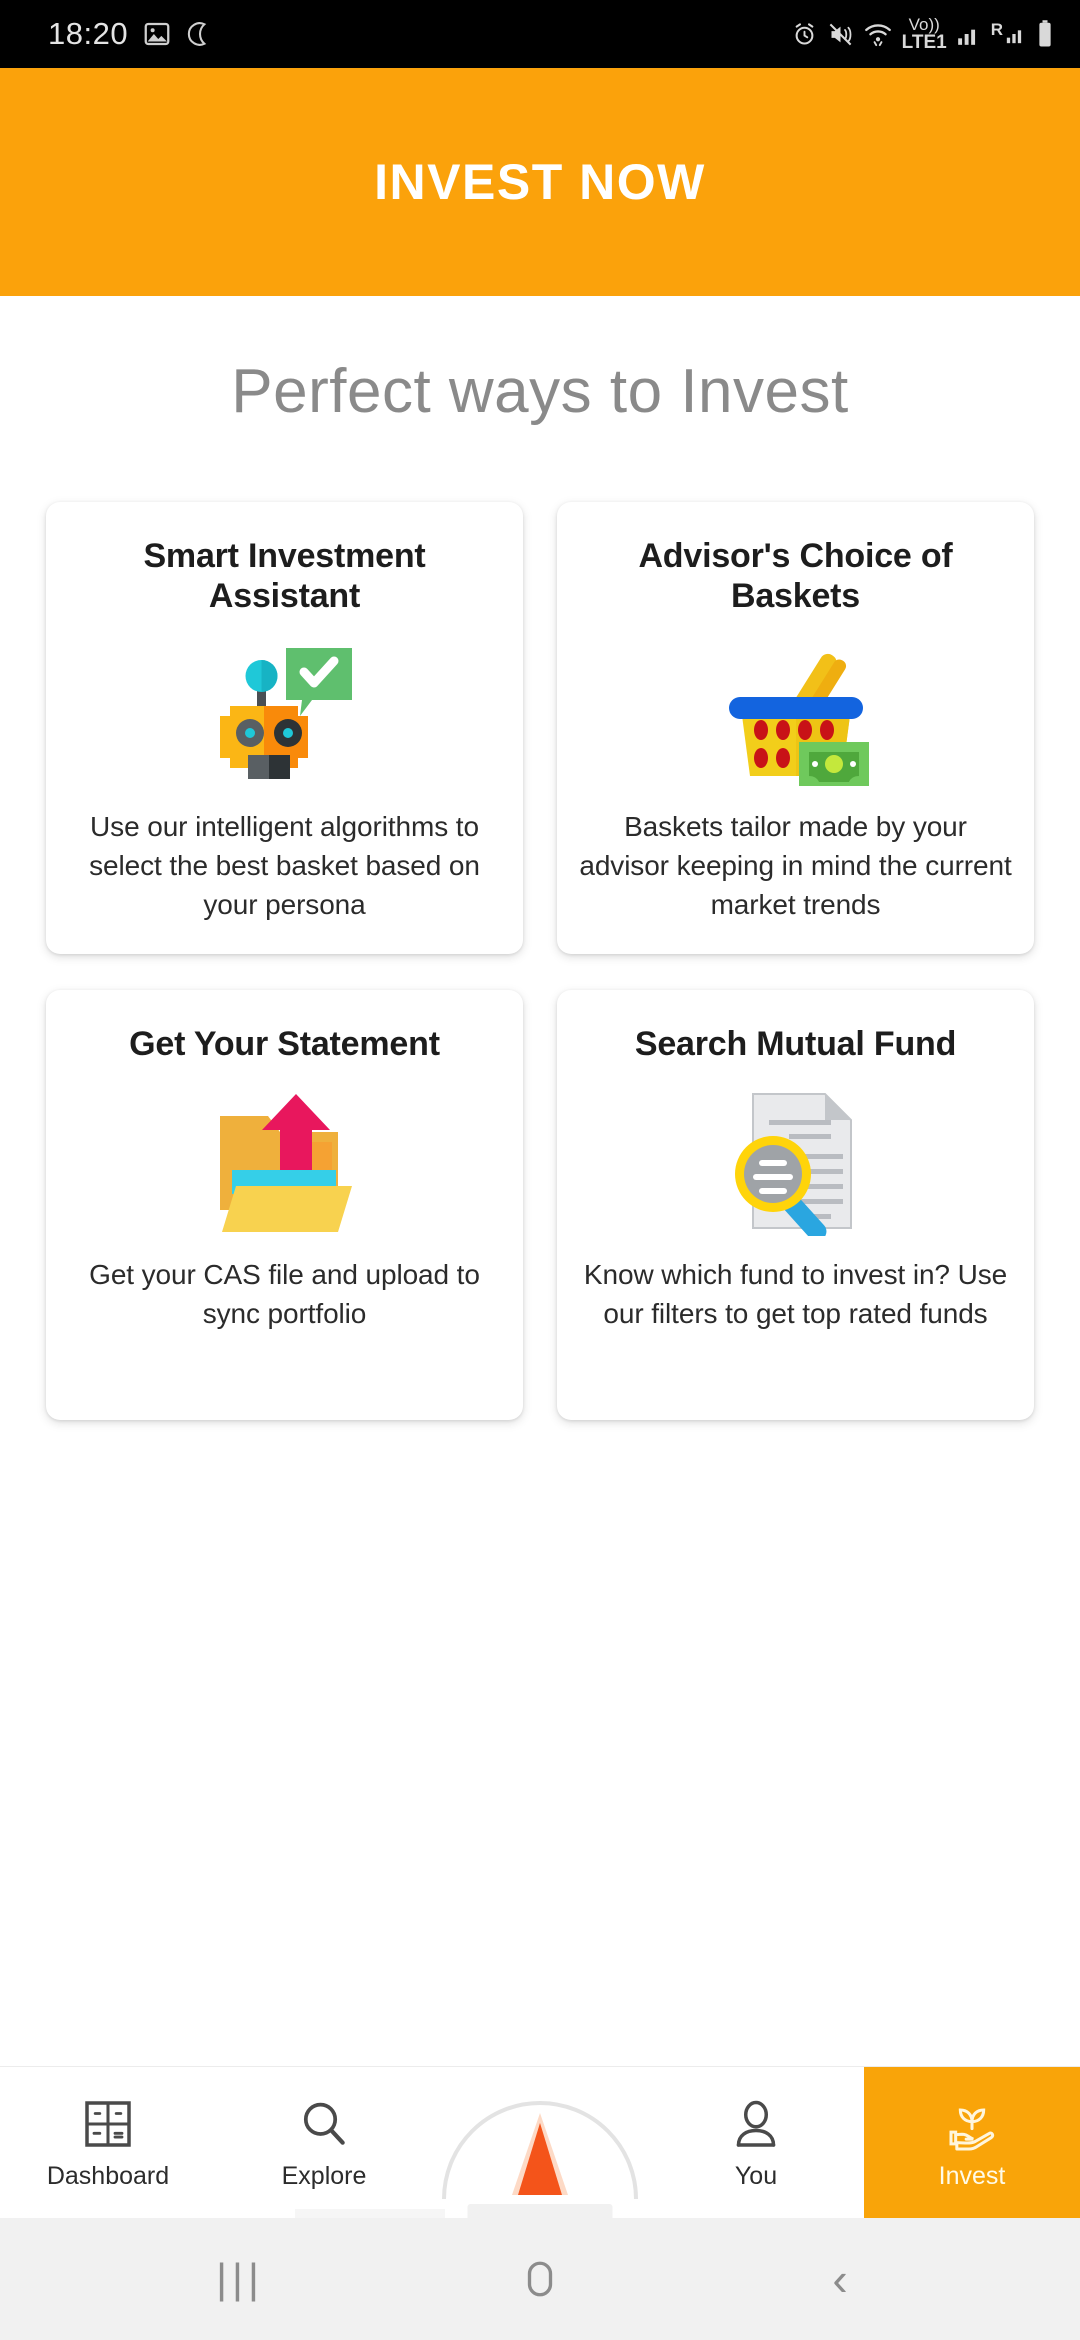 The height and width of the screenshot is (2340, 1080). I want to click on recents-button: |||, so click(240, 2279).